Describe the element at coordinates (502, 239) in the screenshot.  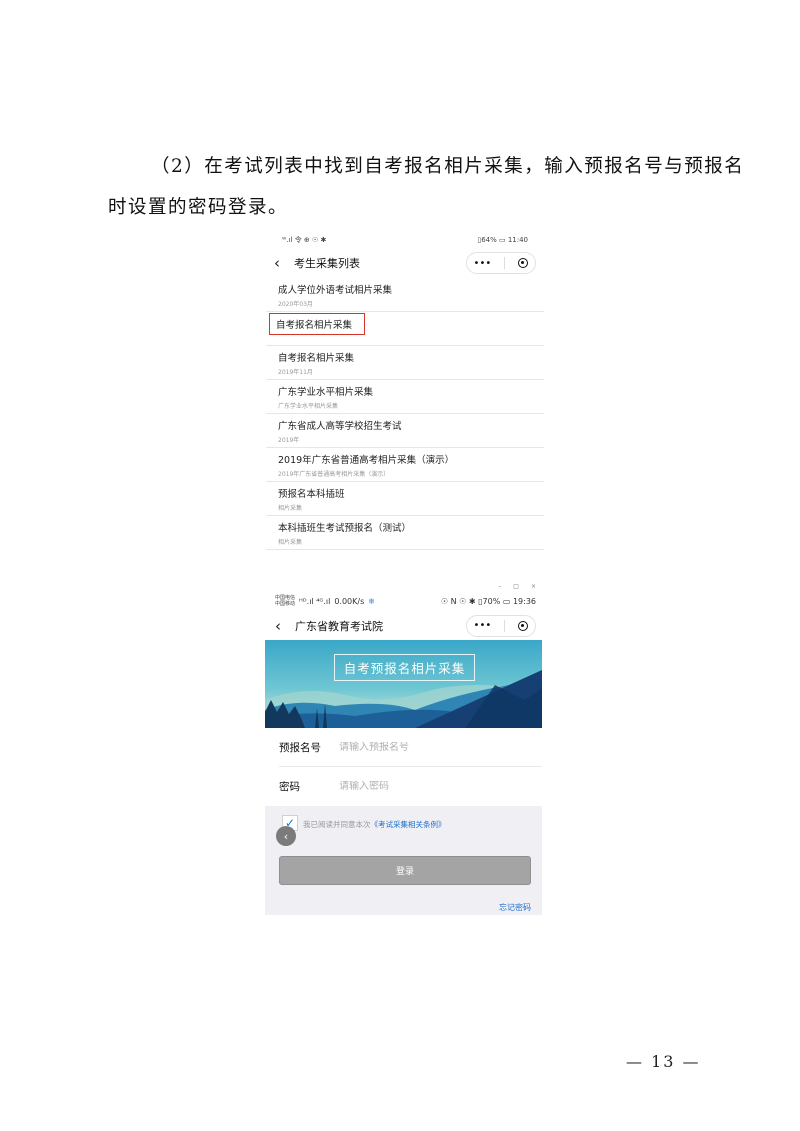
I see `status-right: ▯64% ▭ 11:40` at that location.